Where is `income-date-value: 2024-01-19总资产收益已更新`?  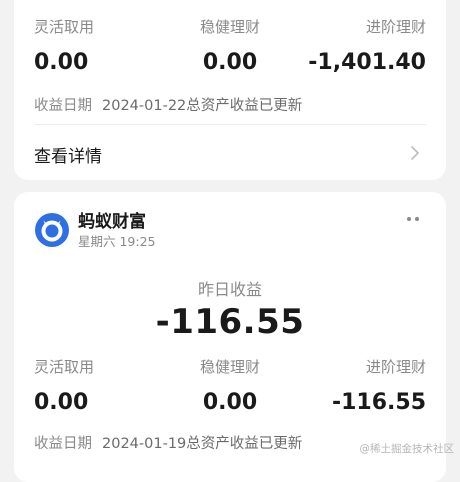
income-date-value: 2024-01-19总资产收益已更新 is located at coordinates (202, 444).